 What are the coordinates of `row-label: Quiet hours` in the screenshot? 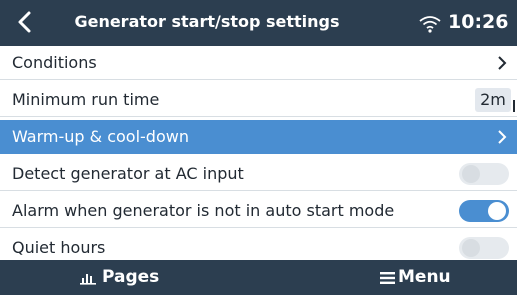 It's located at (59, 247).